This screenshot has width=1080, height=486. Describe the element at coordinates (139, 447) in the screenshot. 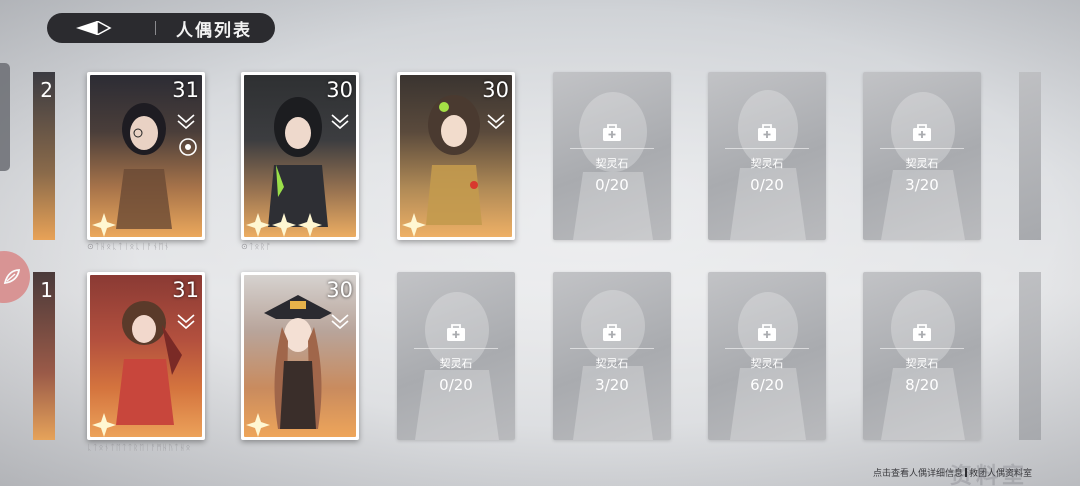

I see `doll-signature: ᚳᛏᛟᚾᛏᛖᛏᛏᚱᛖᛁᚨᛗᚺᚢᛏᚺᛟ` at that location.